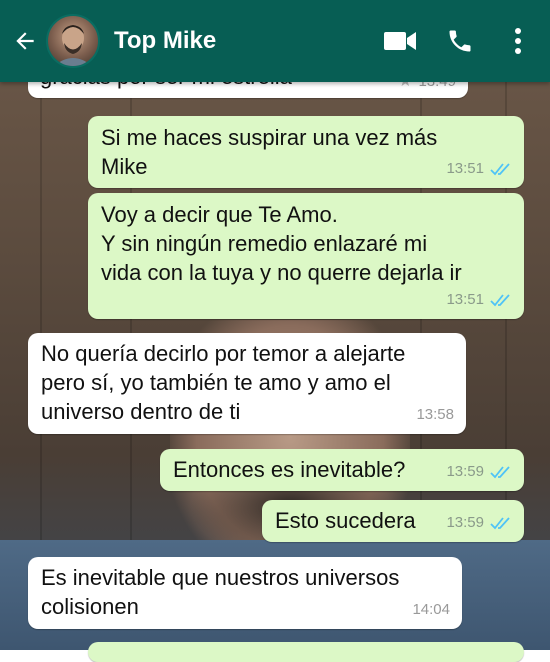  I want to click on chat-header: Top Mike, so click(275, 41).